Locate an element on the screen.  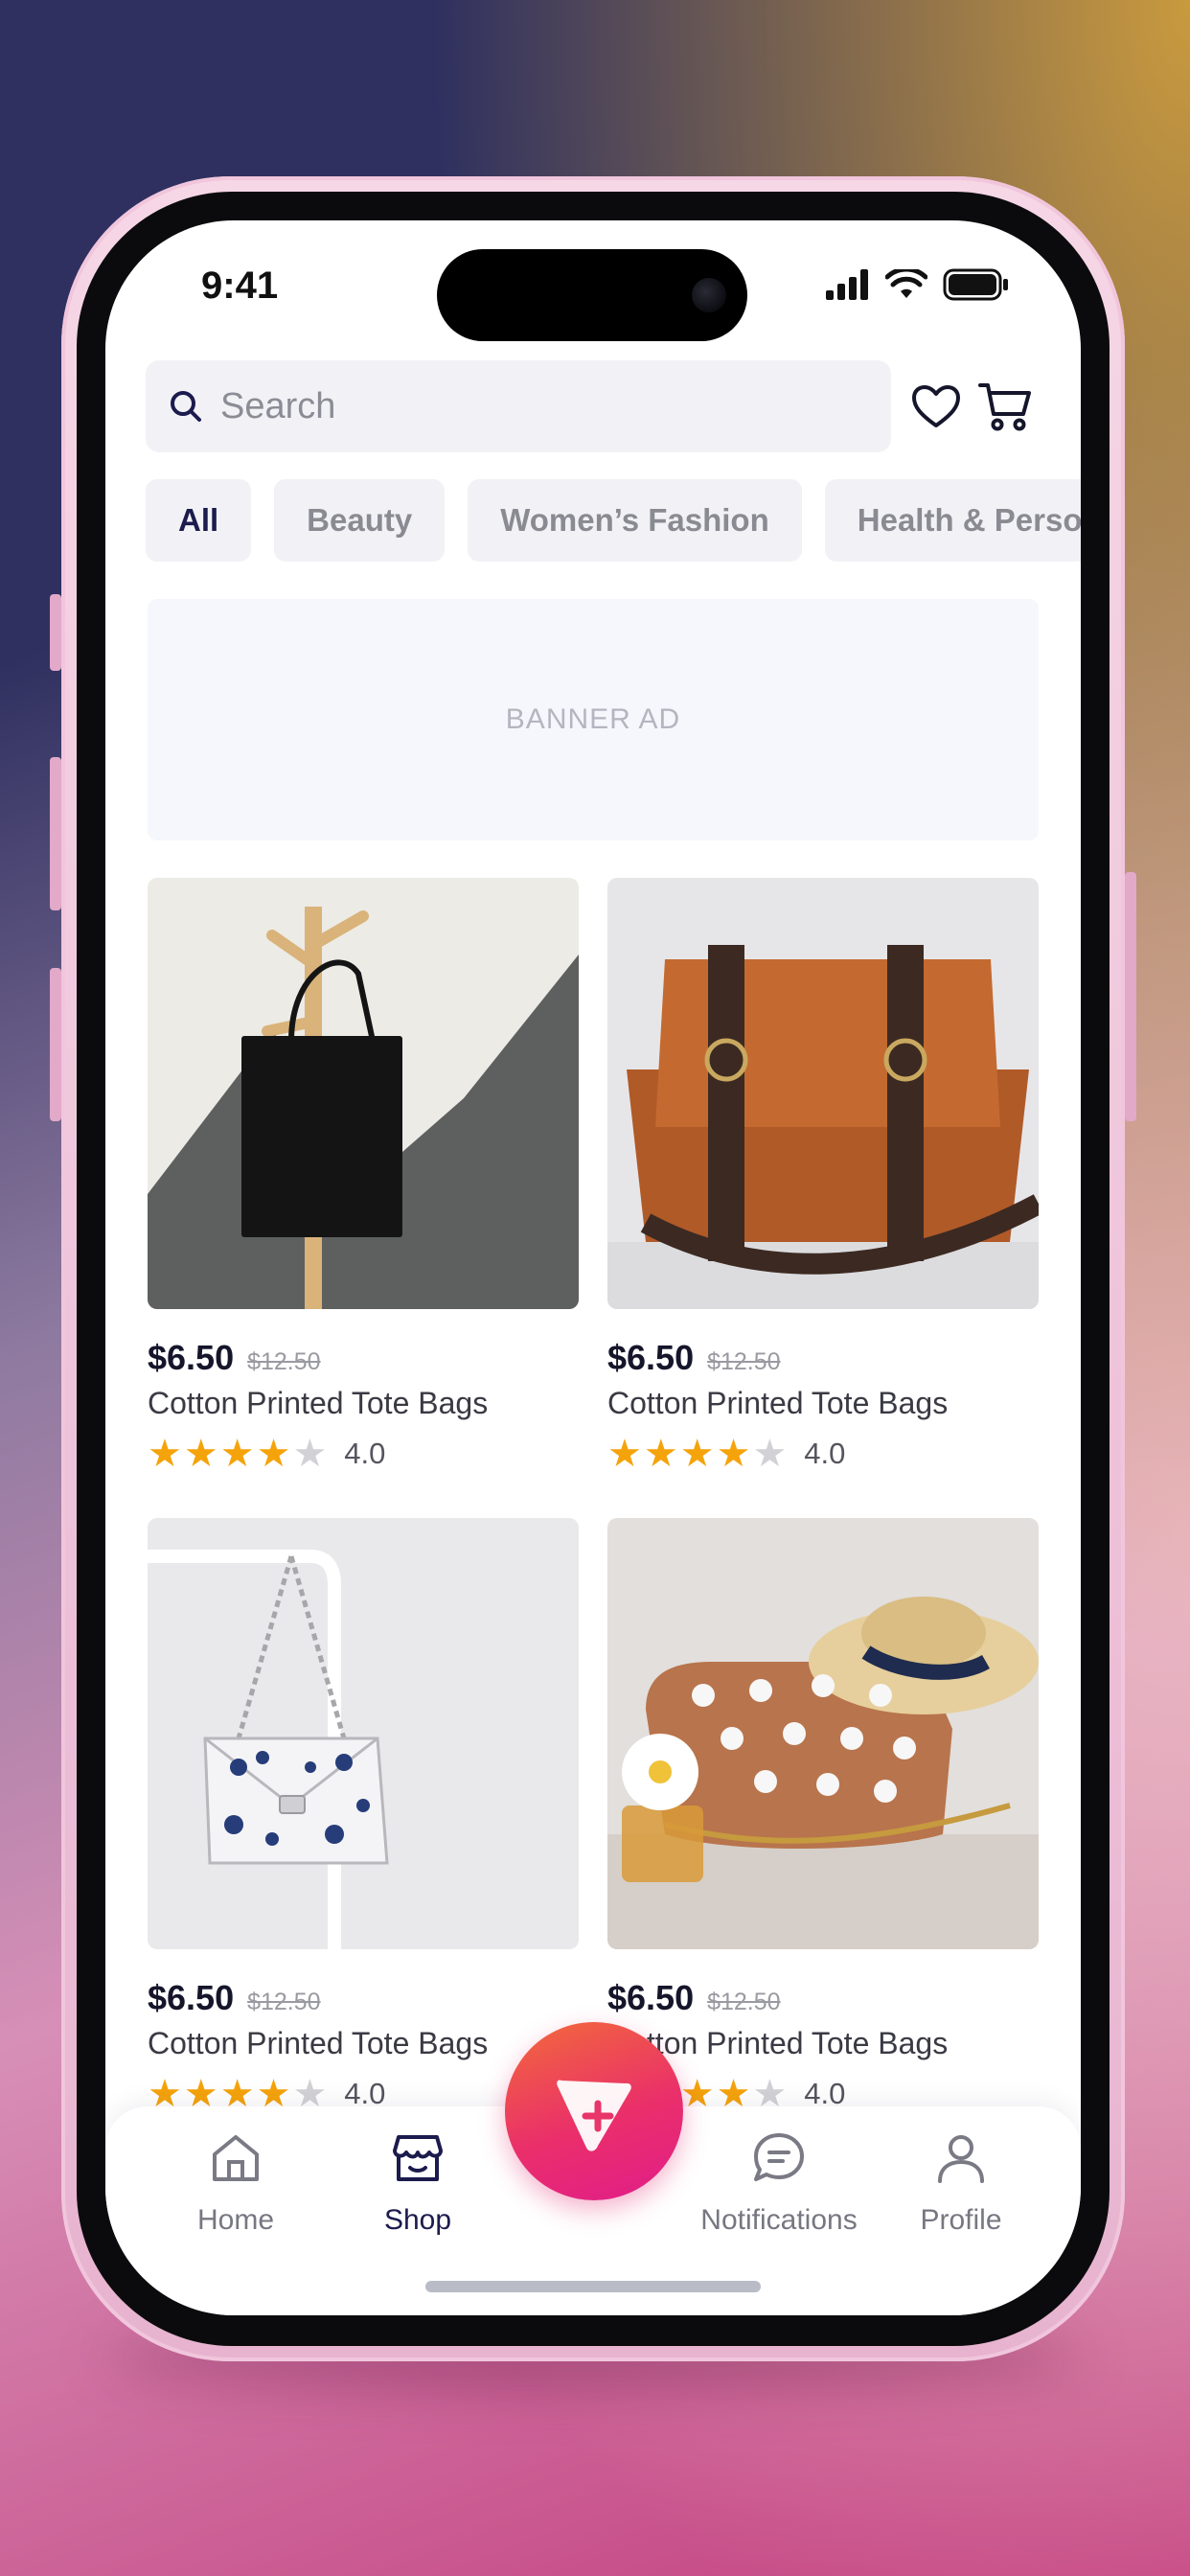
nav-label-shop: Shop is located at coordinates (418, 2220).